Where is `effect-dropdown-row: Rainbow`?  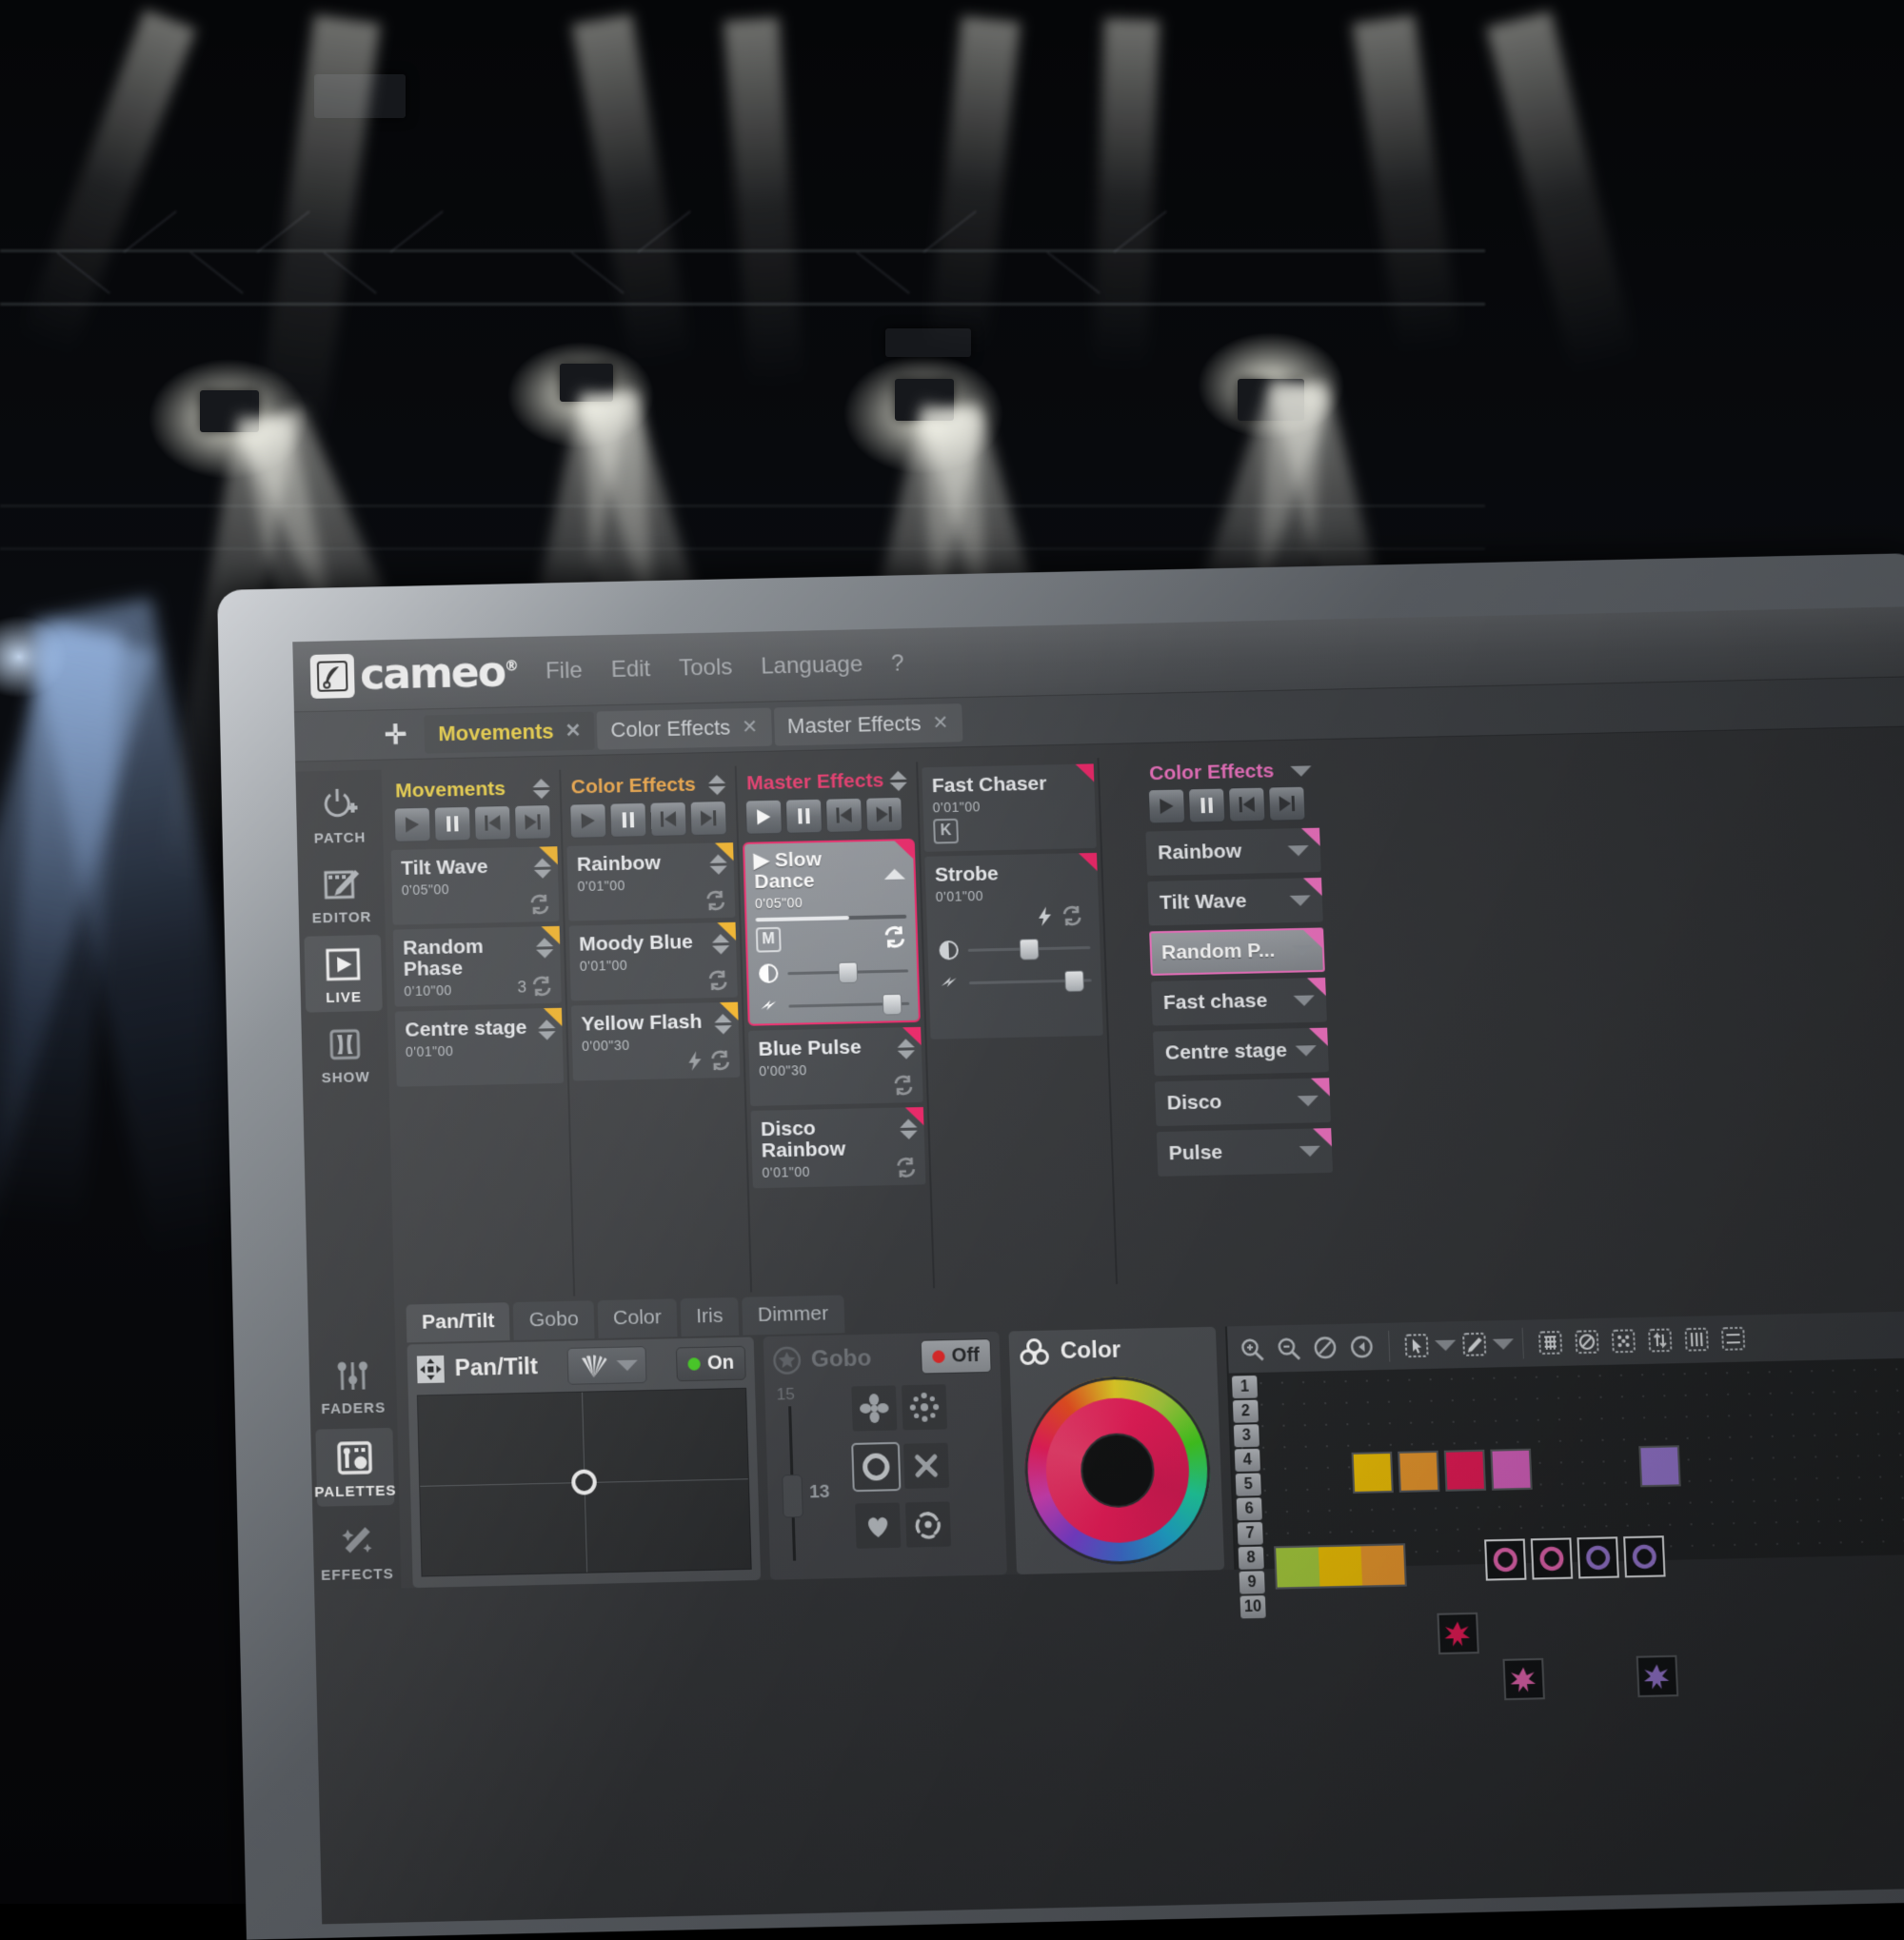 effect-dropdown-row: Rainbow is located at coordinates (1232, 852).